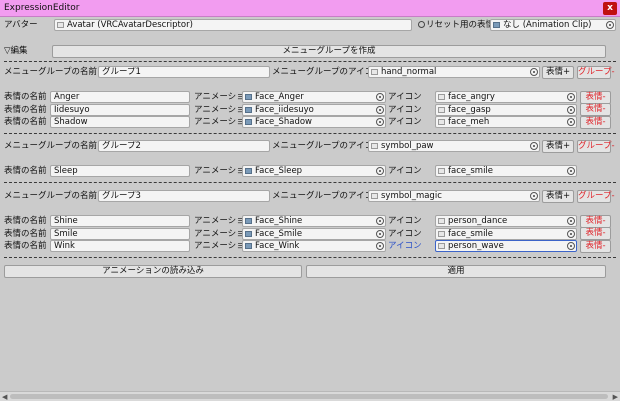 The image size is (620, 401). Describe the element at coordinates (314, 221) in the screenshot. I see `animation-clip-field: Face_Shine` at that location.